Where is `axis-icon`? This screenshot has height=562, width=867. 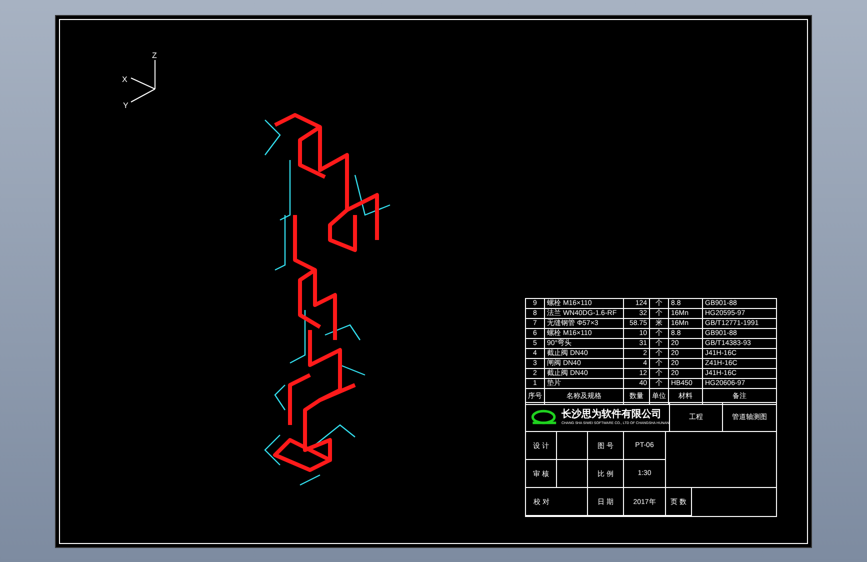 axis-icon is located at coordinates (143, 81).